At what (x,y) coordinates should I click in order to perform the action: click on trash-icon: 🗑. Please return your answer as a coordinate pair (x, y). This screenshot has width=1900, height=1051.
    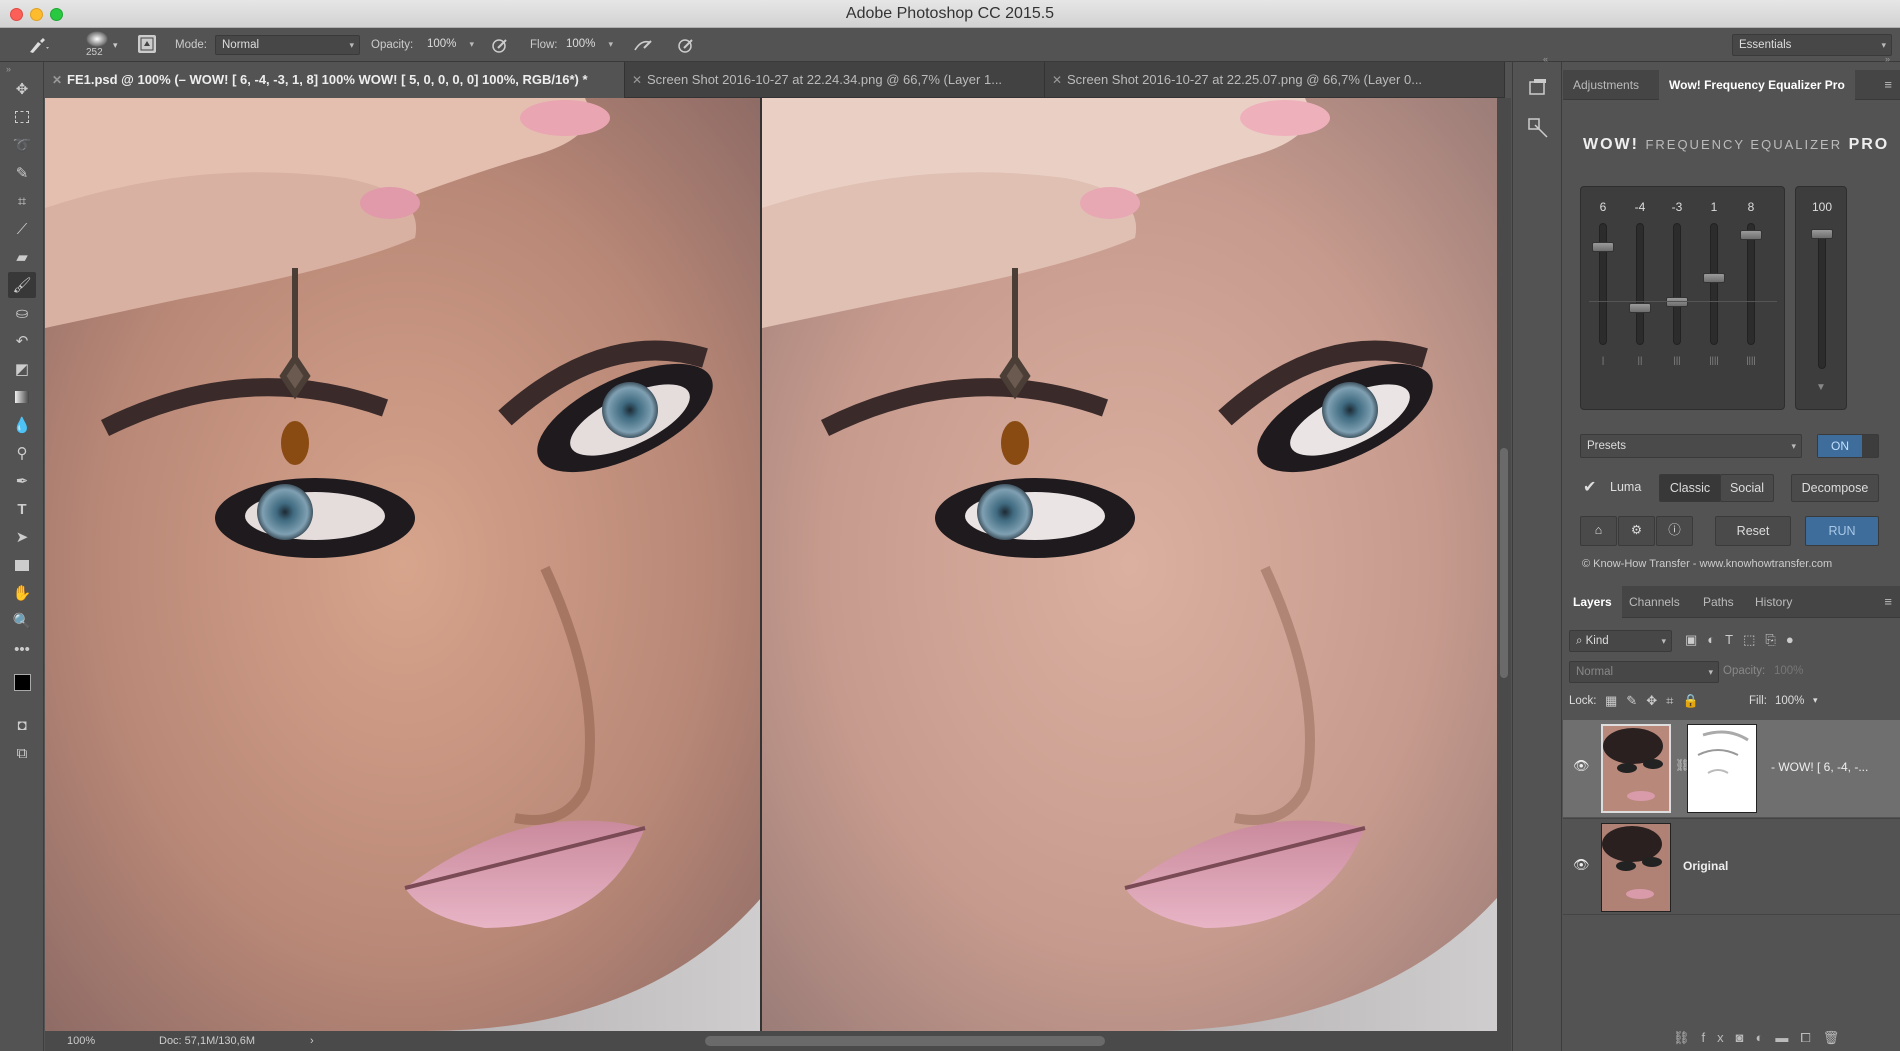
    Looking at the image, I should click on (1837, 1037).